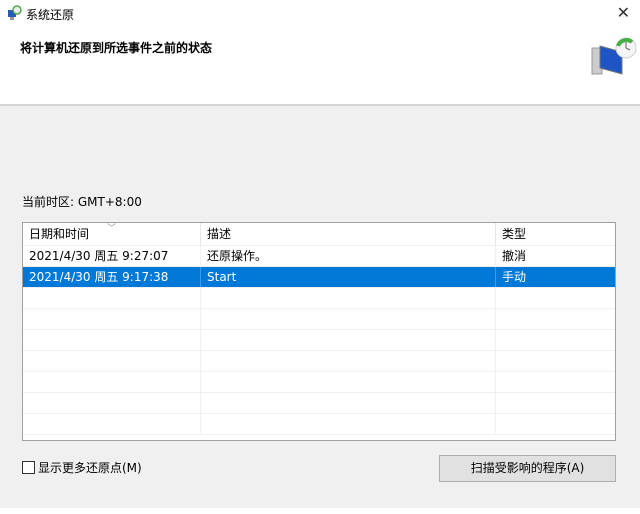  What do you see at coordinates (116, 48) in the screenshot?
I see `page-subtitle: 将计算机还原到所选事件之前的状态` at bounding box center [116, 48].